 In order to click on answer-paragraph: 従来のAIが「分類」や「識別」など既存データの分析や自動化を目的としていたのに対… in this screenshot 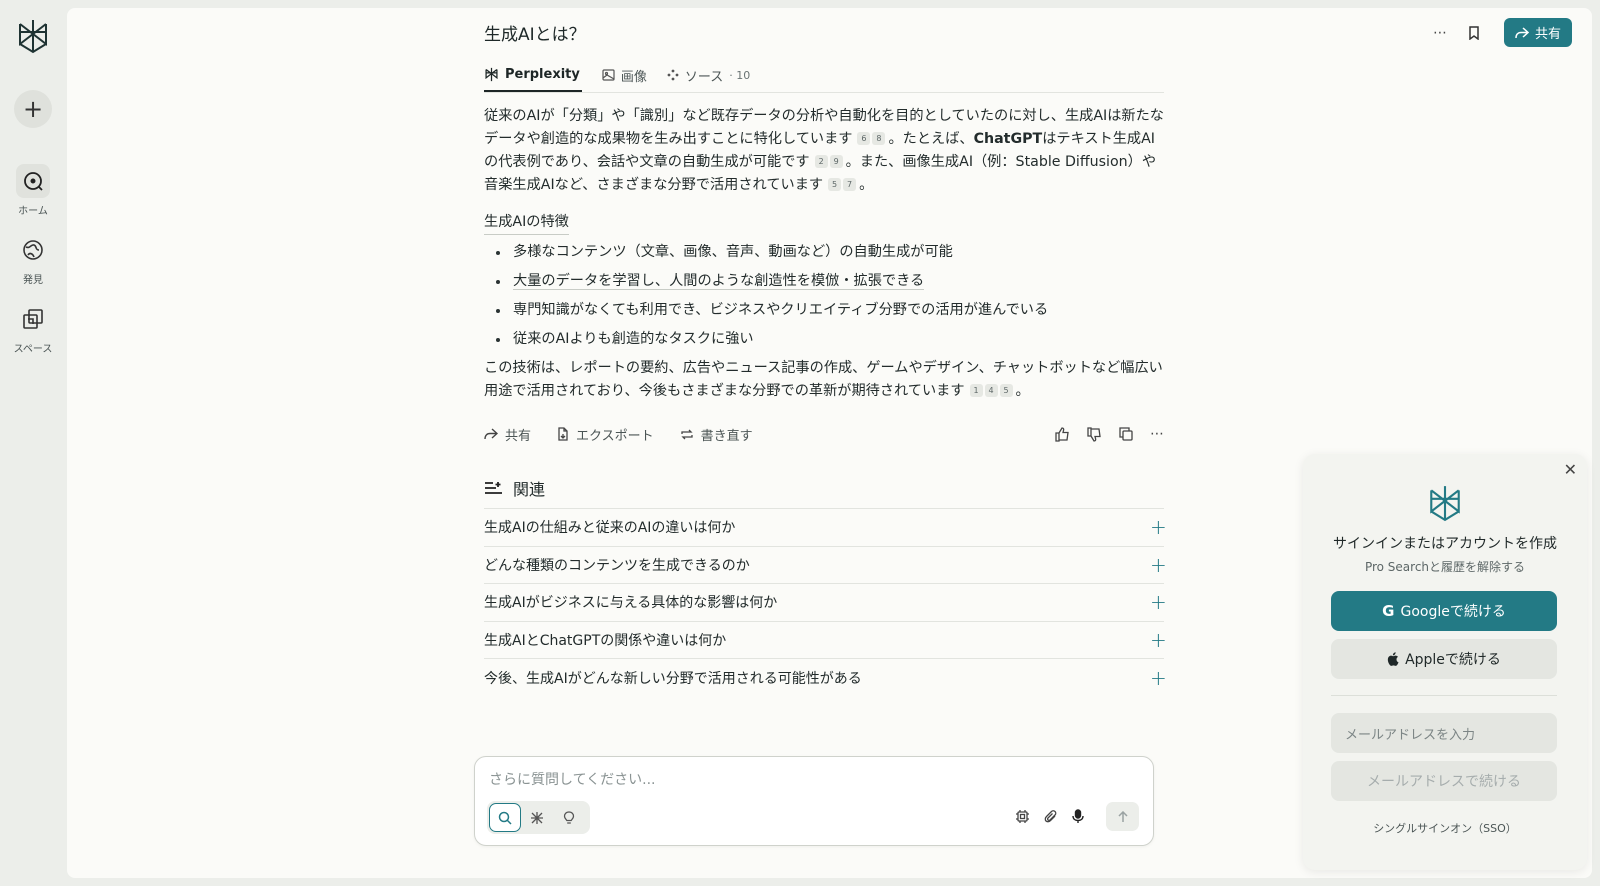, I will do `click(824, 151)`.